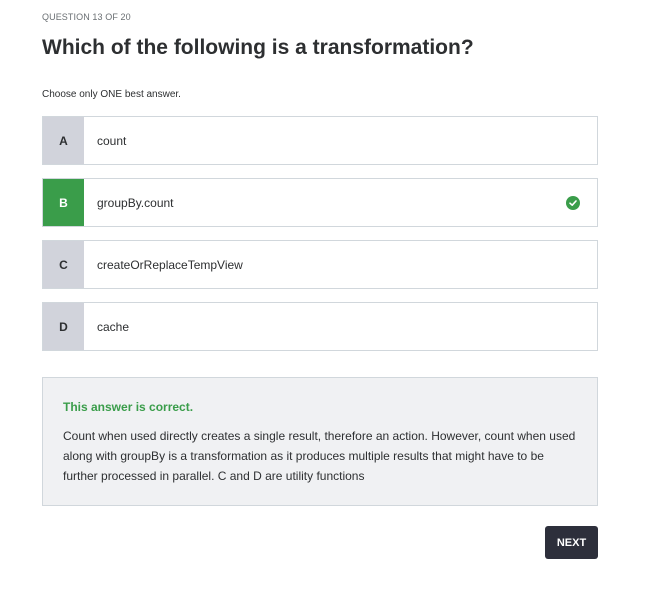  I want to click on option-letter: A, so click(63, 140).